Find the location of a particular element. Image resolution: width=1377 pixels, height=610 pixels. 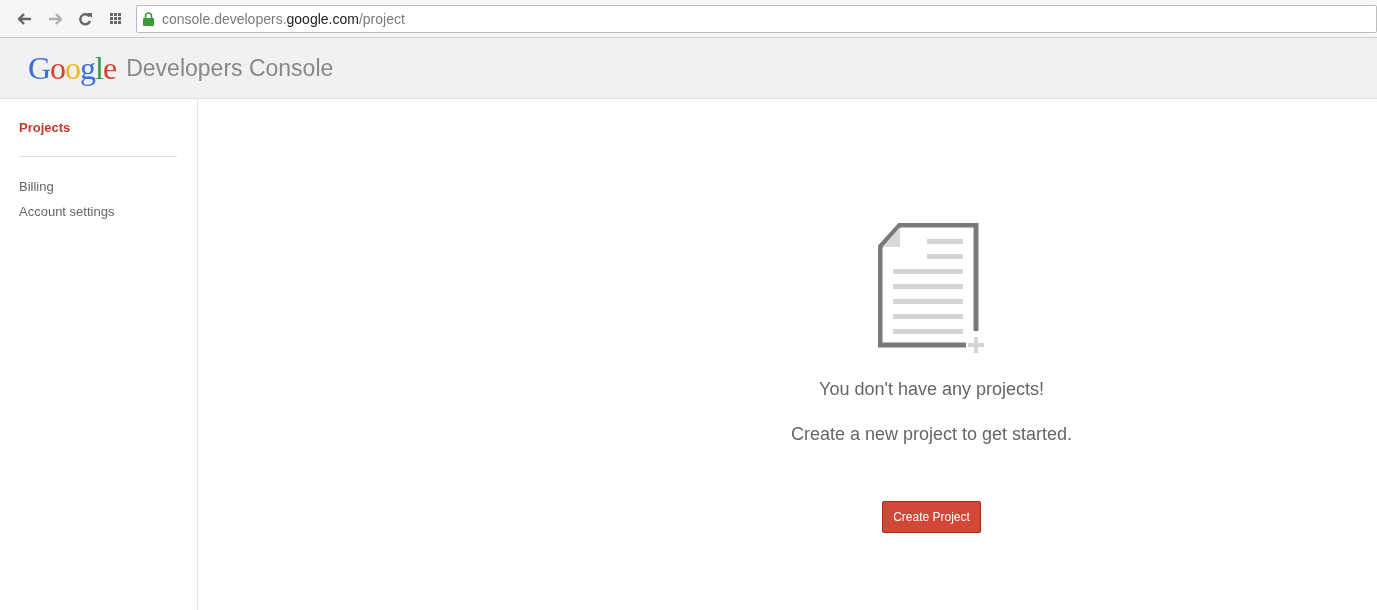

address-bar: console.developers.google.com/project is located at coordinates (756, 18).